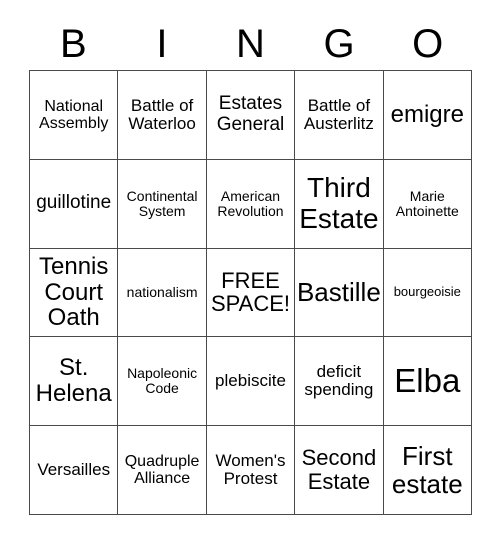 This screenshot has width=500, height=544. I want to click on bingo-cell-r1c1: National Assembly, so click(74, 115).